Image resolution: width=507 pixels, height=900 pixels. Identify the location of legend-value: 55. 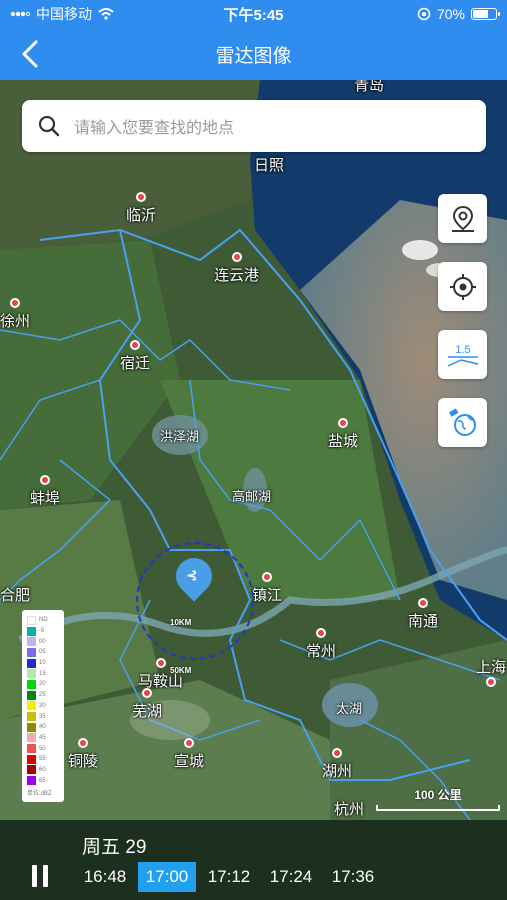
(42, 759).